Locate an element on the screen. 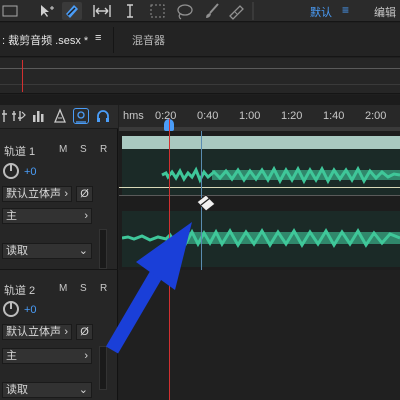 Image resolution: width=400 pixels, height=400 pixels. track-2-phase-invert-button: Ø is located at coordinates (84, 332).